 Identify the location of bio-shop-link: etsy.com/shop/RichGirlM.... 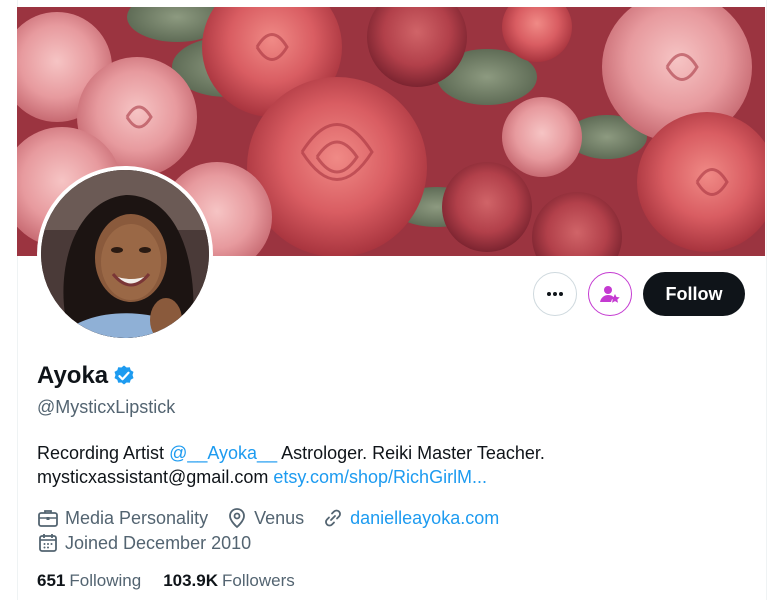
(380, 477).